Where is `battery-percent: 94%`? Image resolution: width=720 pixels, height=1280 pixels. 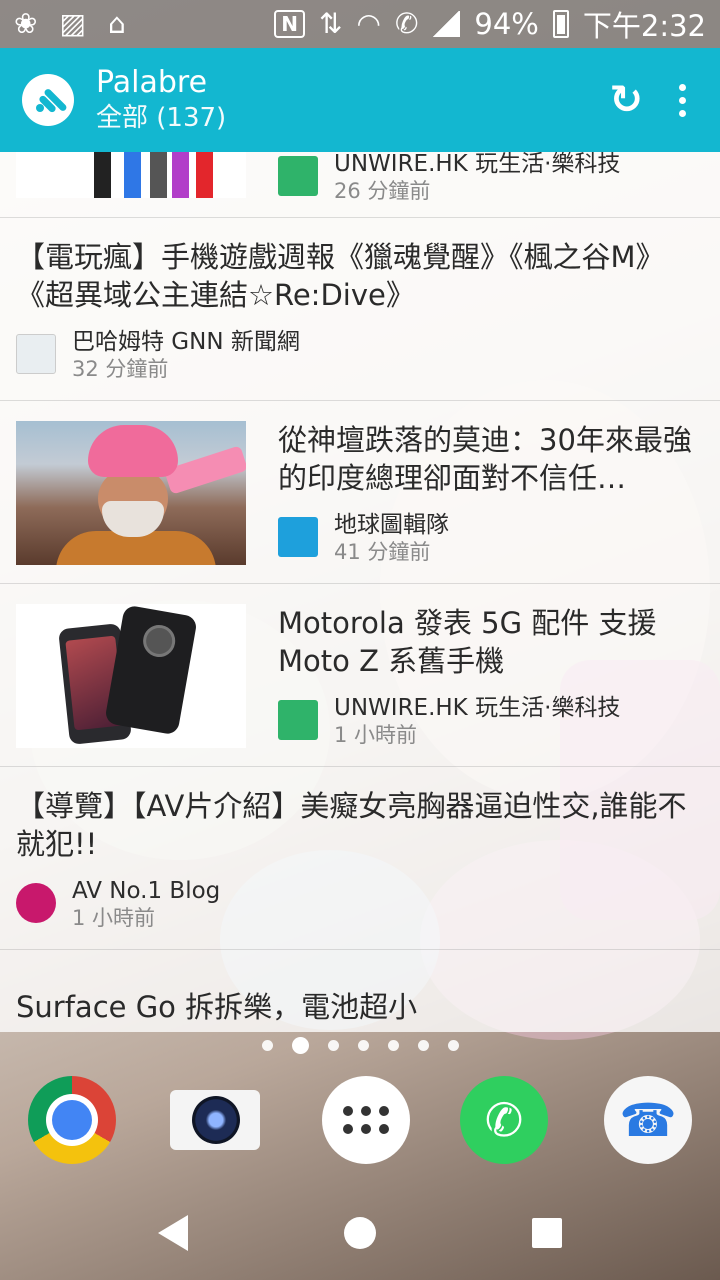 battery-percent: 94% is located at coordinates (506, 24).